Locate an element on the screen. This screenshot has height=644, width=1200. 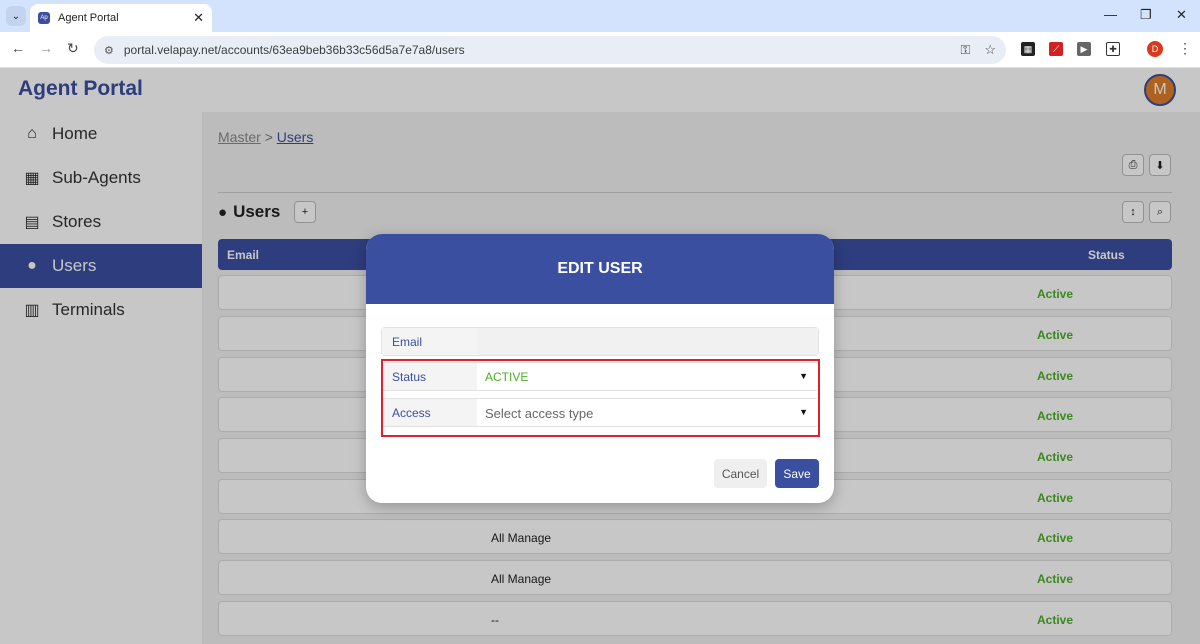
pdf-extension-icon: ⟋ is located at coordinates (1056, 49).